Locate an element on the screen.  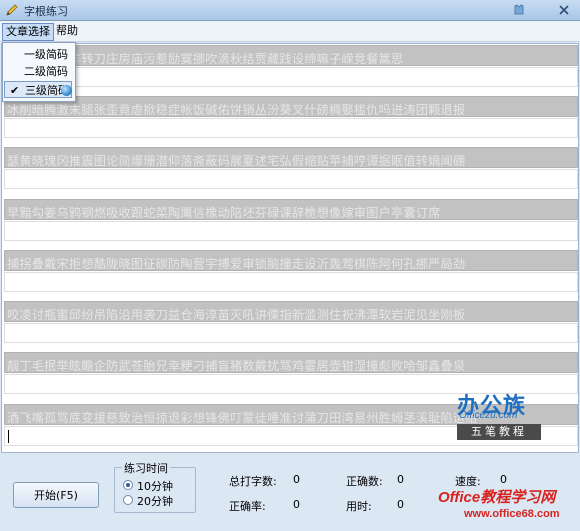
radio-unselected-icon is located at coordinates (128, 500).